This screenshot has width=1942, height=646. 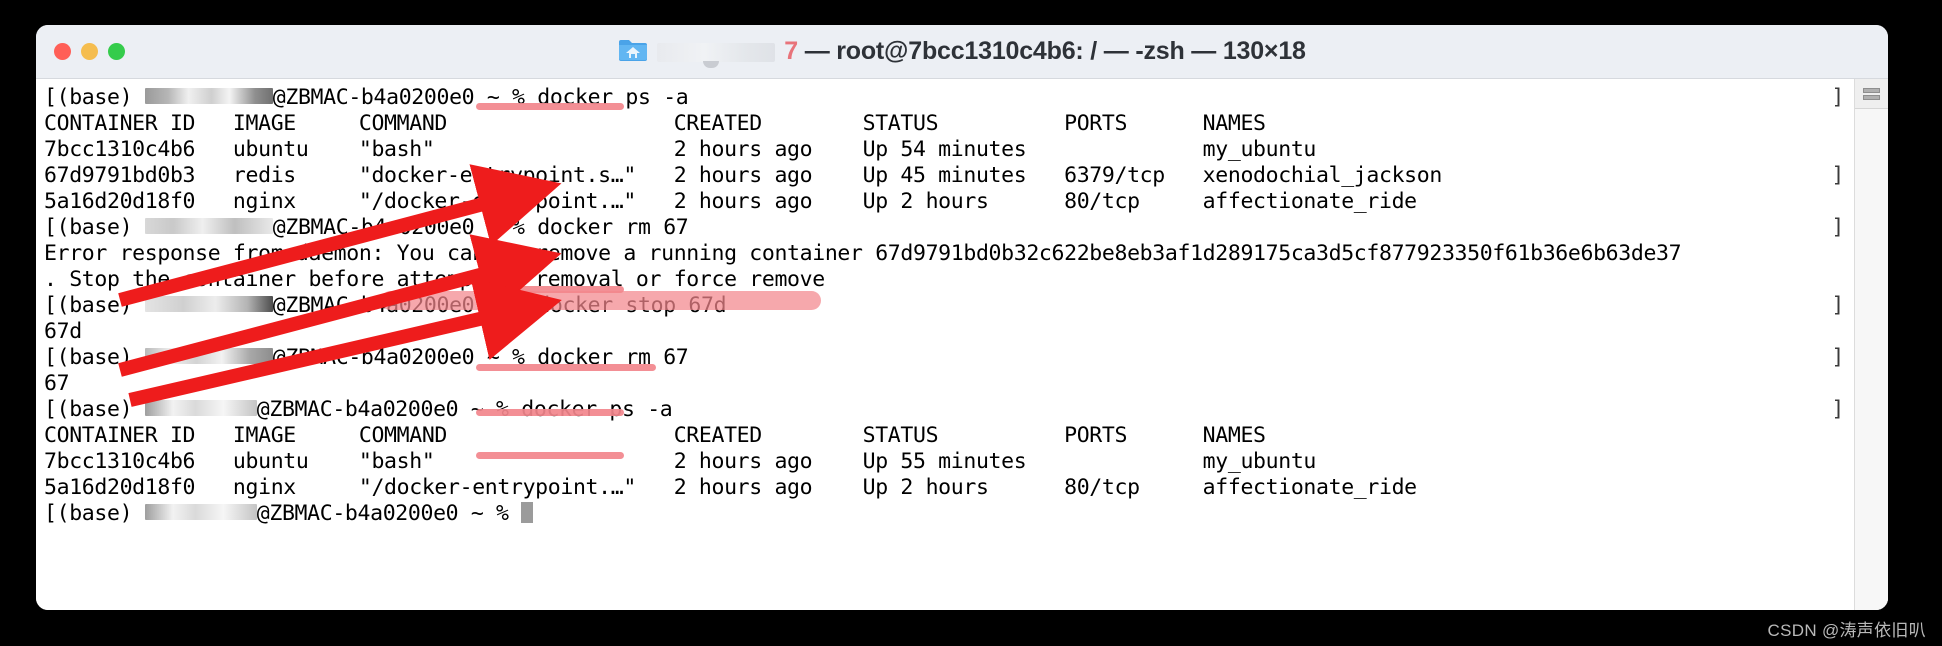 I want to click on window-title: 7 — root@7bcc1310c4b6: / — -zsh — 130×18, so click(x=962, y=51).